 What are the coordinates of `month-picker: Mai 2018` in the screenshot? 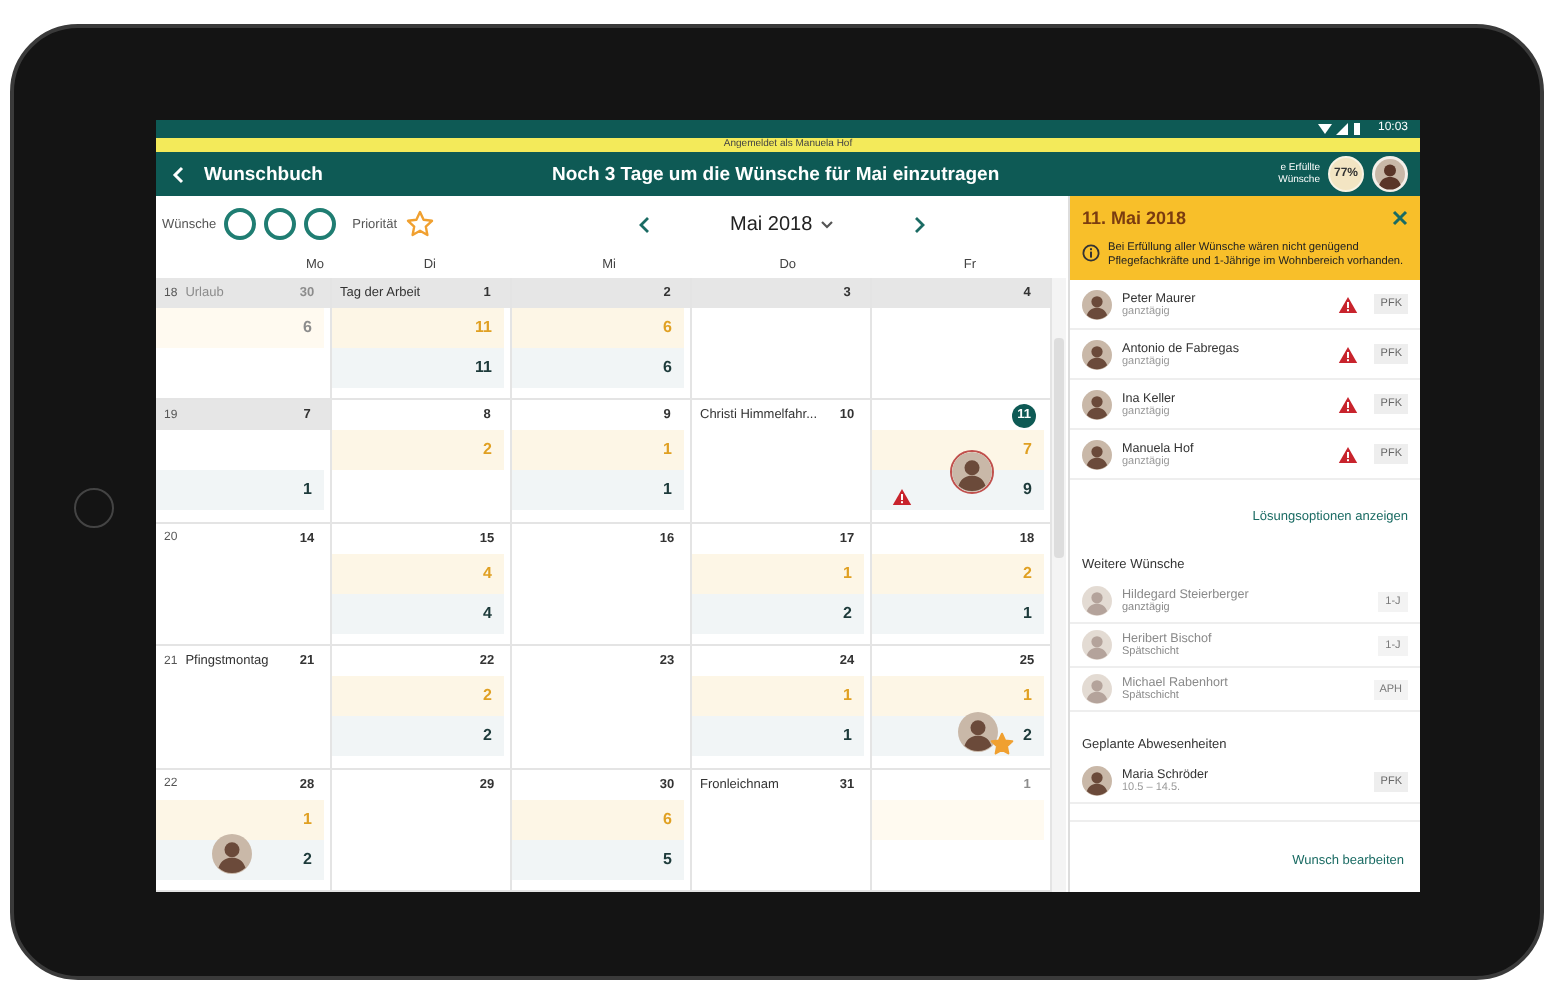 It's located at (782, 224).